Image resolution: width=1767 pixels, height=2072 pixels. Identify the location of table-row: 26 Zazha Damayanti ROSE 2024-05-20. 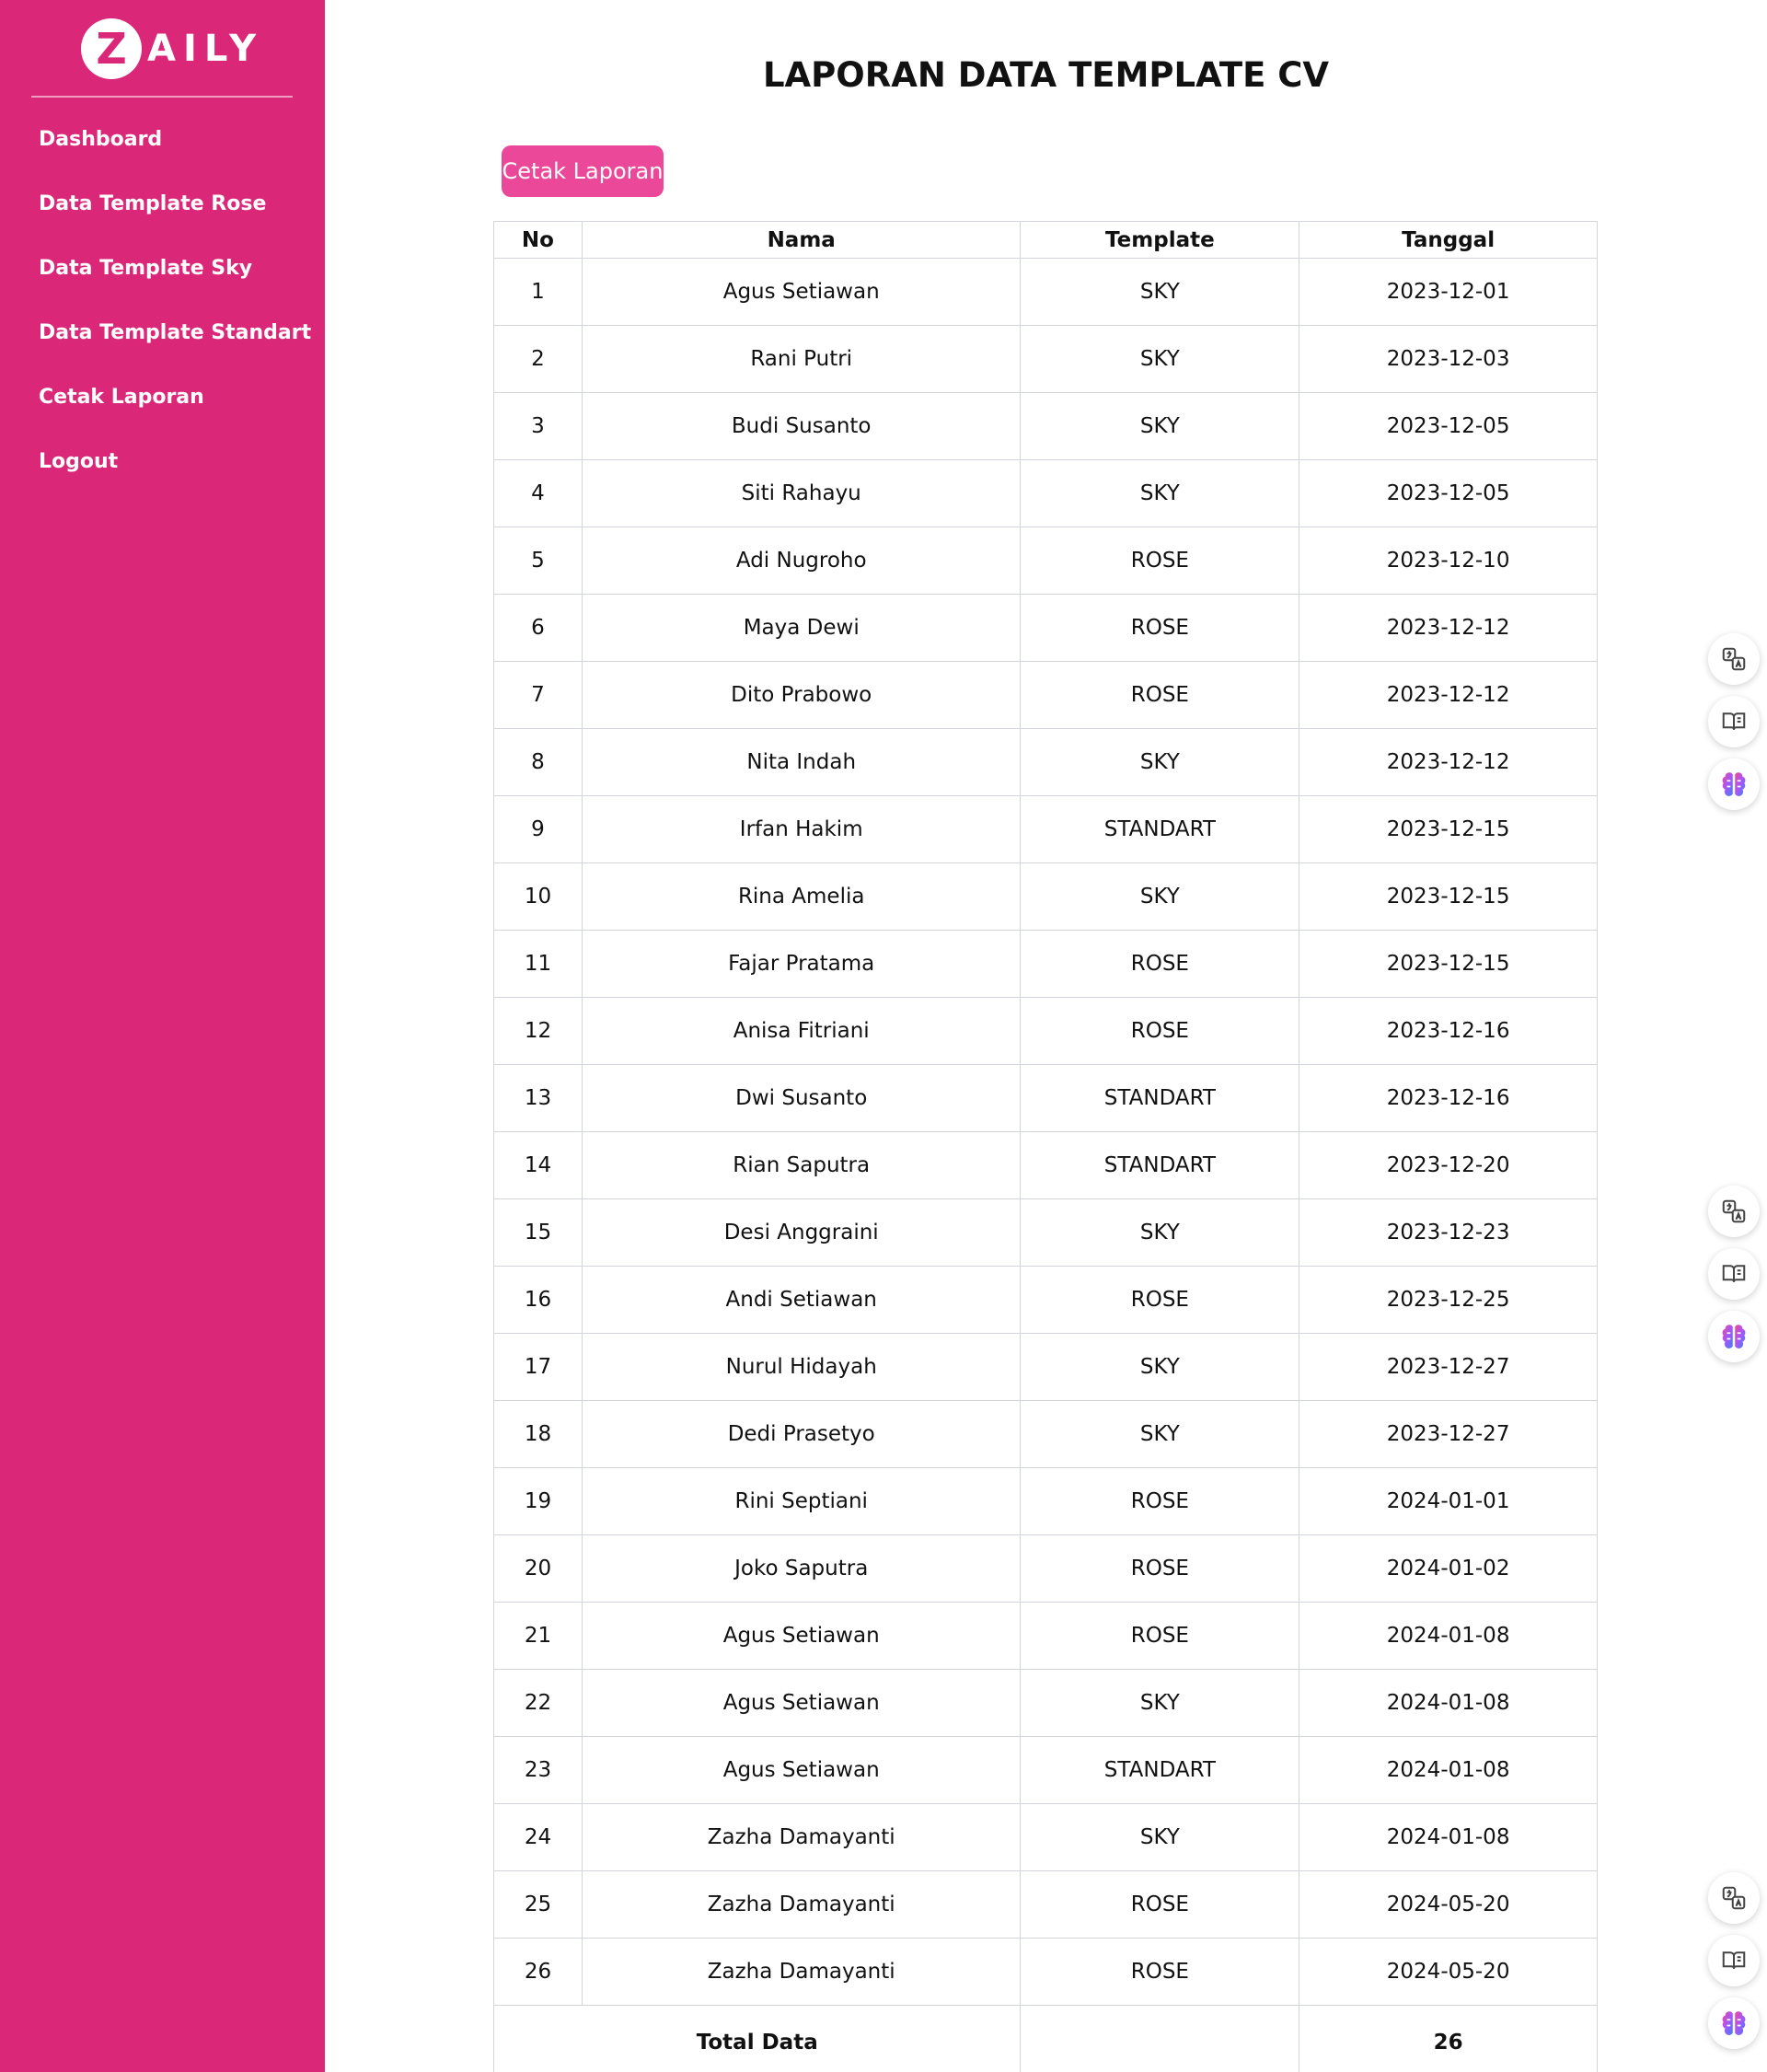
(1046, 1972).